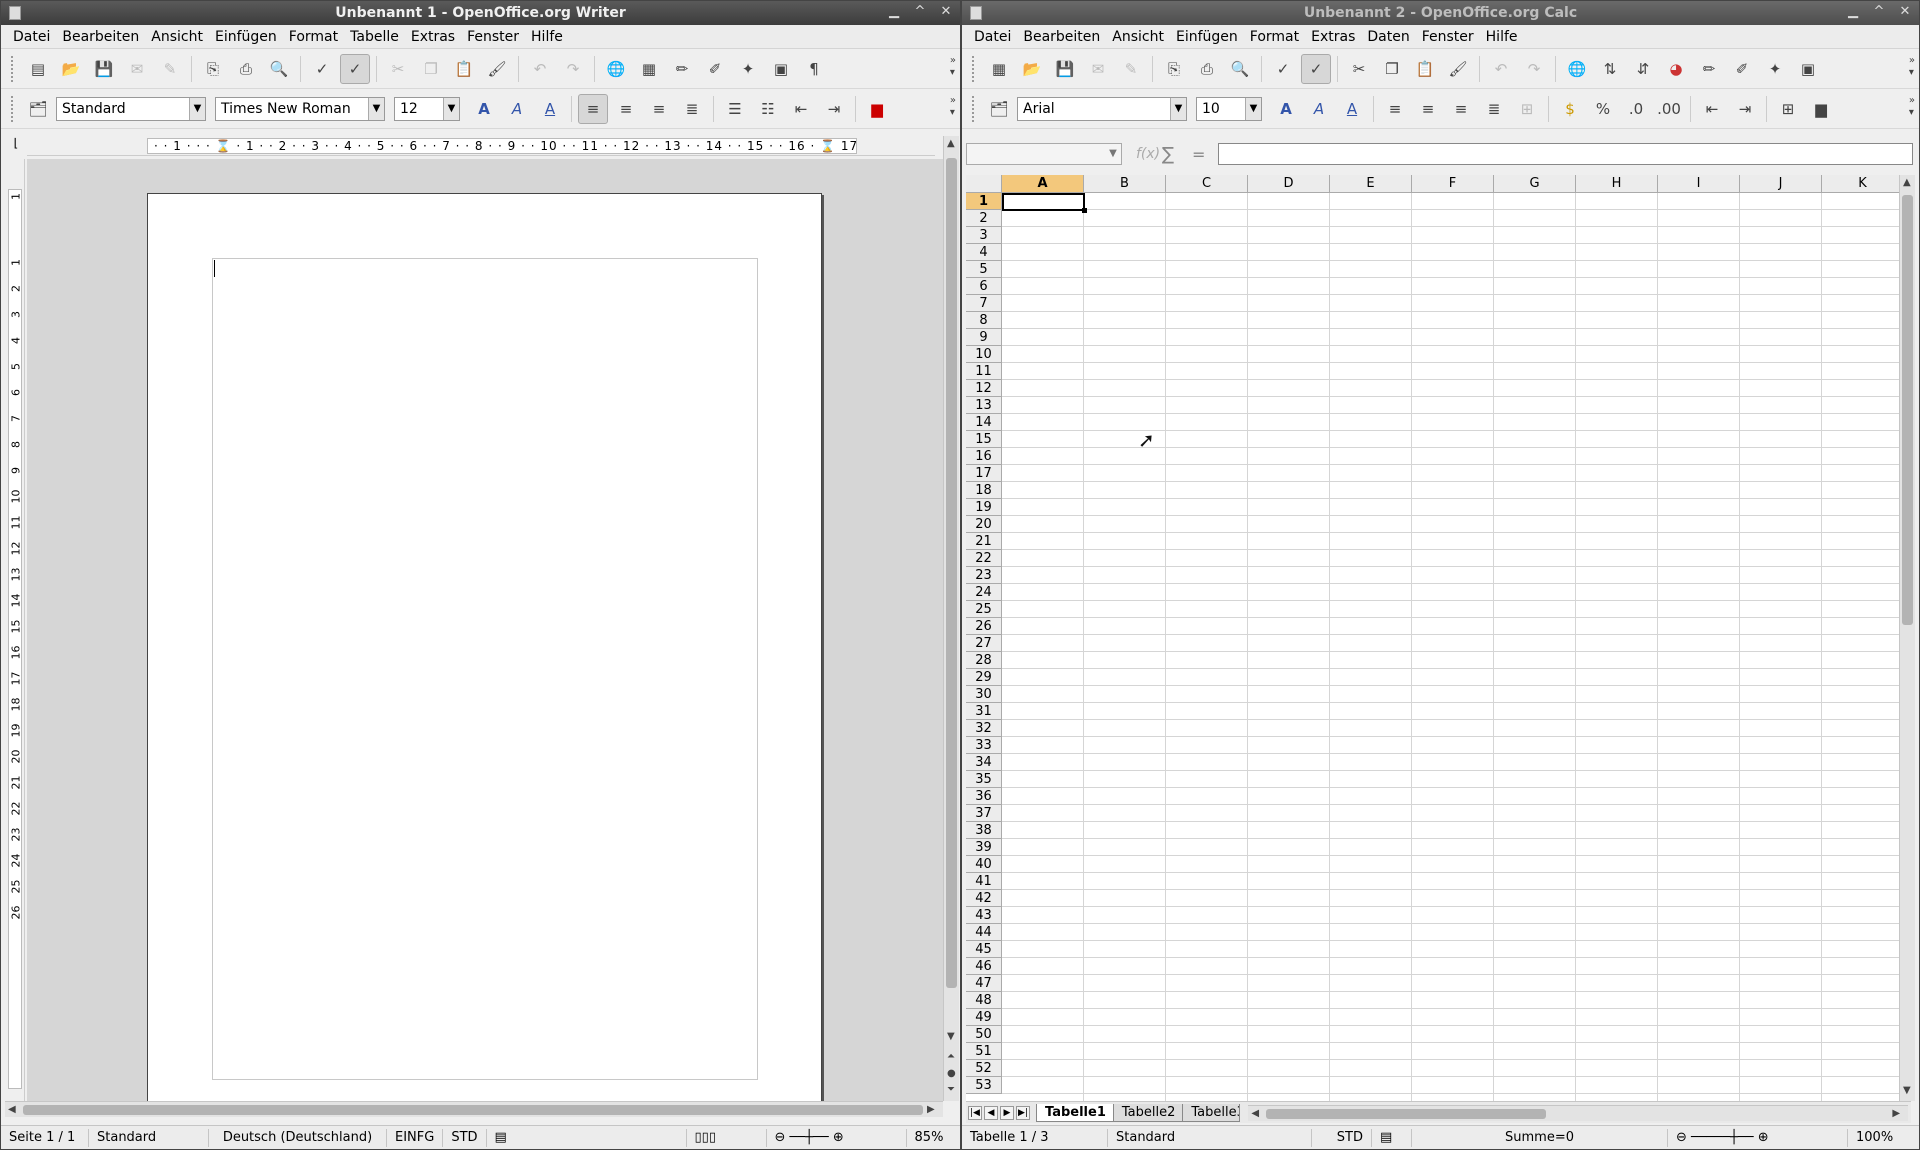  Describe the element at coordinates (984, 235) in the screenshot. I see `row-header: 3` at that location.